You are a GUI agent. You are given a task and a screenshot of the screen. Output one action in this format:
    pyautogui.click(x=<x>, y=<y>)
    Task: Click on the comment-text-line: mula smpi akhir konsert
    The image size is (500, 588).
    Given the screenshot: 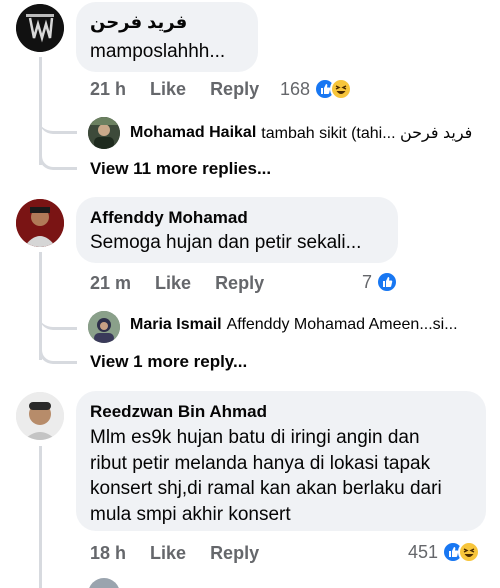 What is the action you would take?
    pyautogui.click(x=190, y=514)
    